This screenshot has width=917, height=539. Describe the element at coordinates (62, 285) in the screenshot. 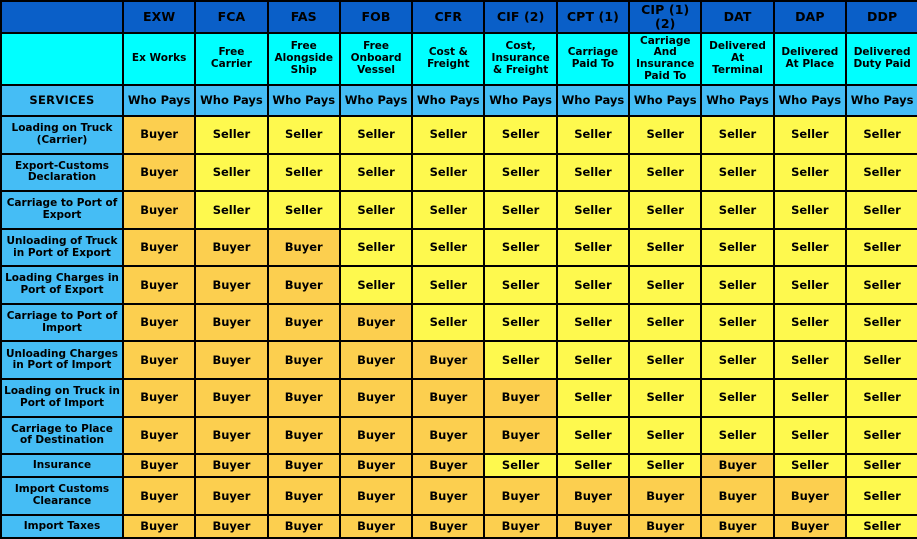

I see `service-label: Loading Charges in Port of Export` at that location.